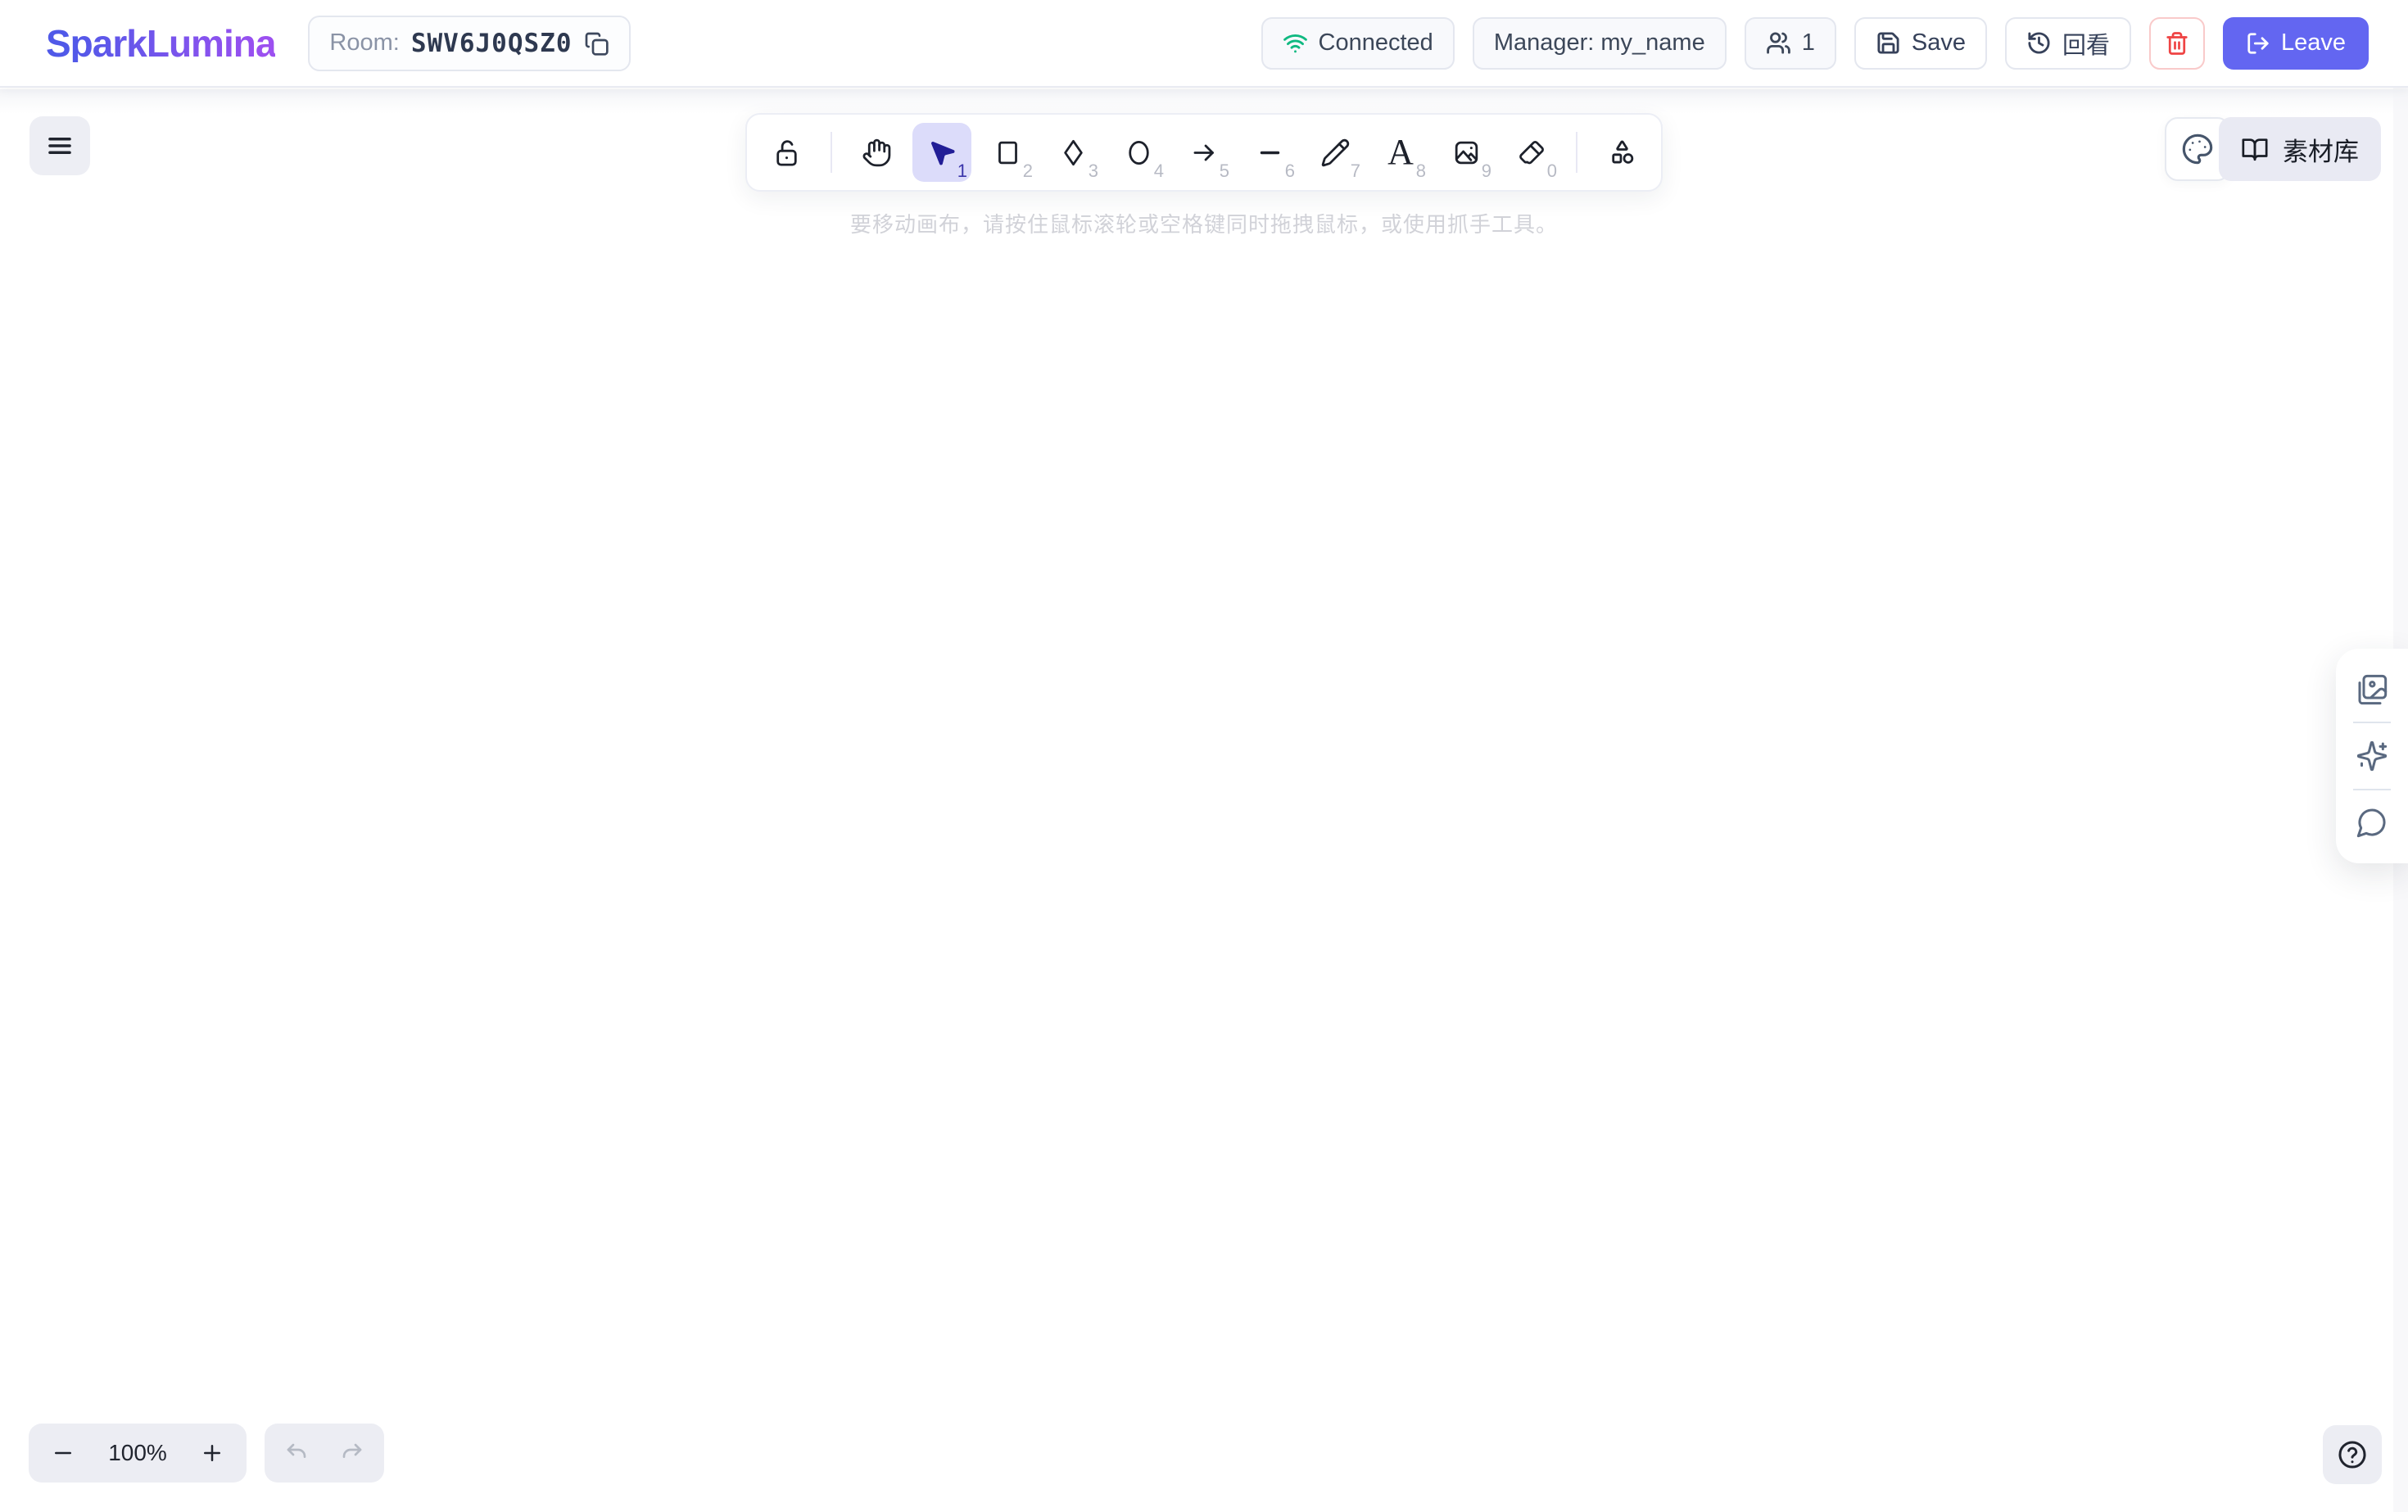 The image size is (2408, 1512). I want to click on pencil-icon, so click(1335, 152).